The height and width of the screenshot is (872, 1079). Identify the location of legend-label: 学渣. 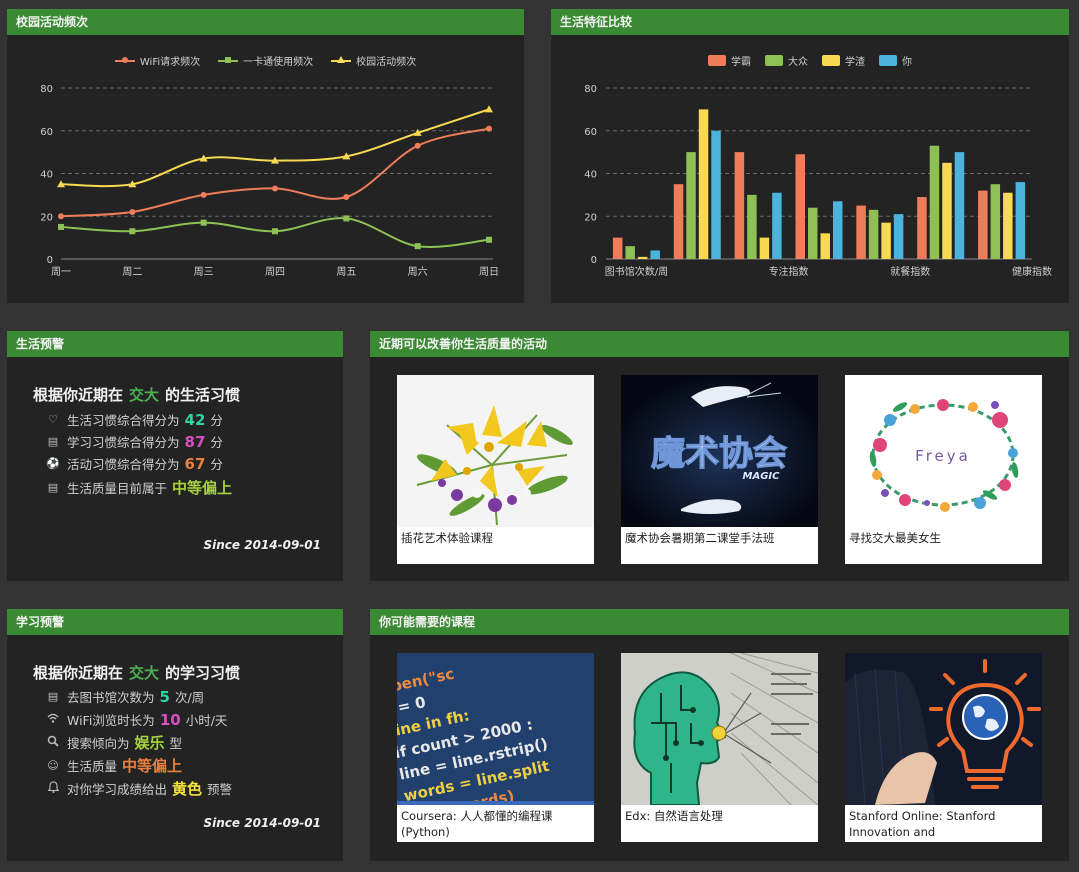
(855, 62).